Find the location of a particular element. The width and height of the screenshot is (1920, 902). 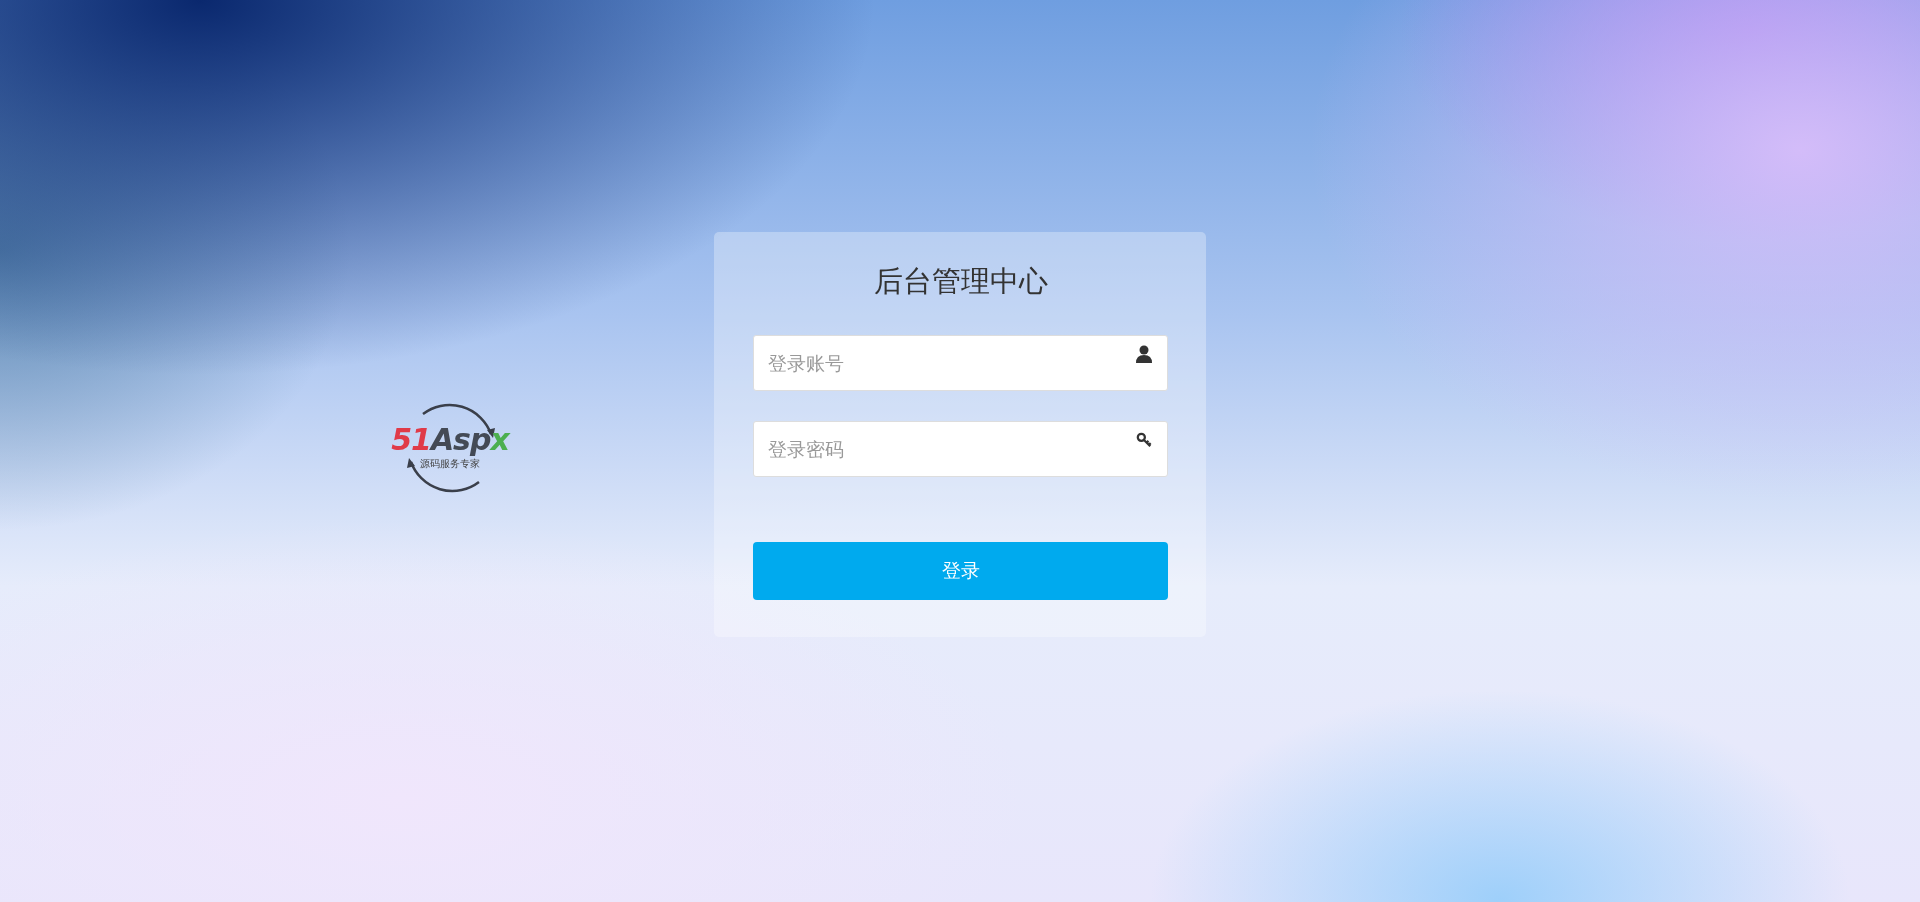

password-field: 登录密码 is located at coordinates (960, 448).